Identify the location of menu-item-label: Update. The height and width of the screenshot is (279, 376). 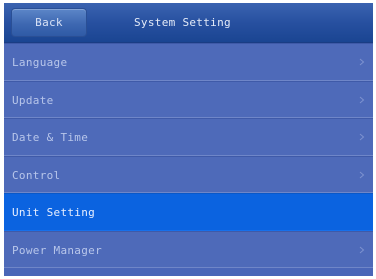
(33, 100).